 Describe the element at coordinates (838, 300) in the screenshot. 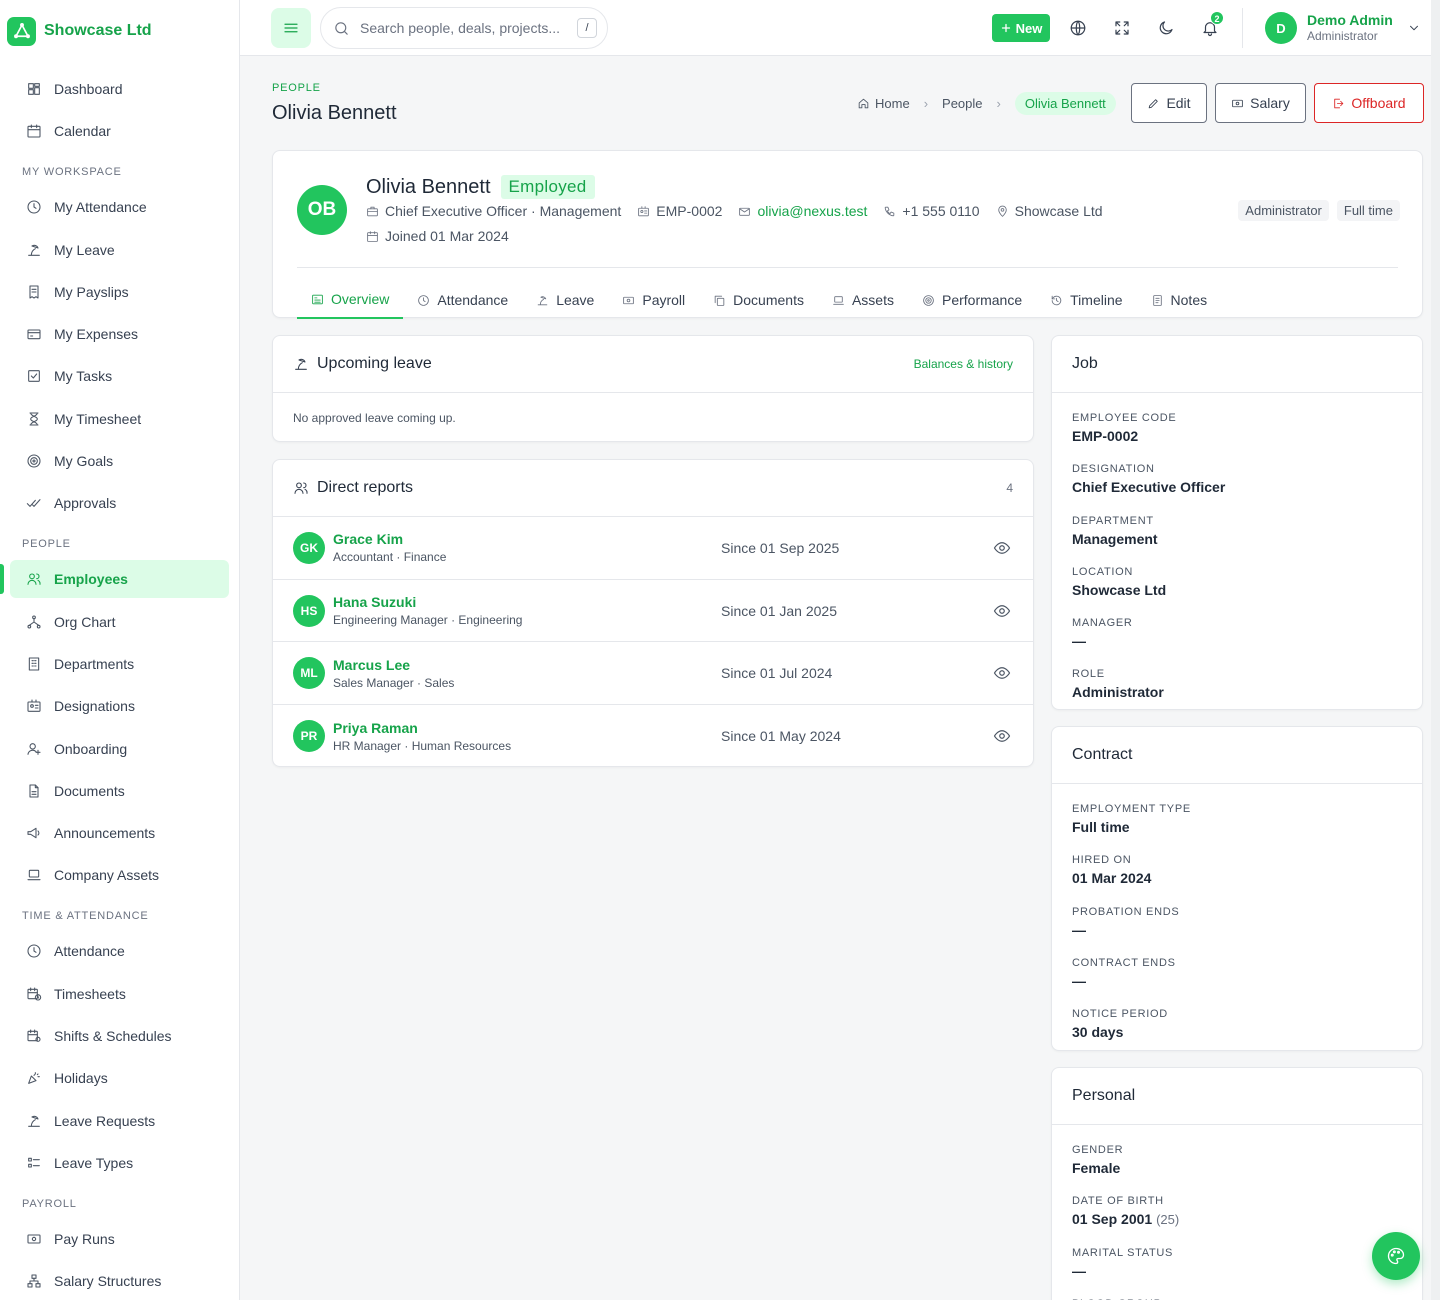

I see `laptop-icon` at that location.